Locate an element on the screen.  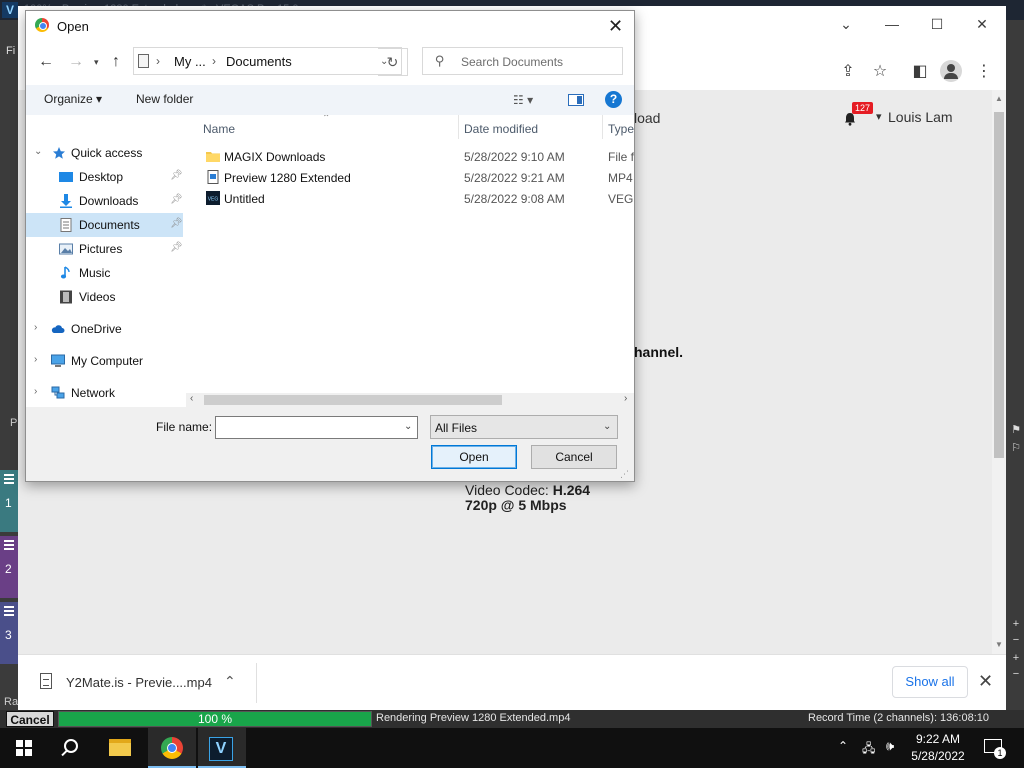
nav-item-downloads: Downloads 📌︎ is located at coordinates (104, 201).